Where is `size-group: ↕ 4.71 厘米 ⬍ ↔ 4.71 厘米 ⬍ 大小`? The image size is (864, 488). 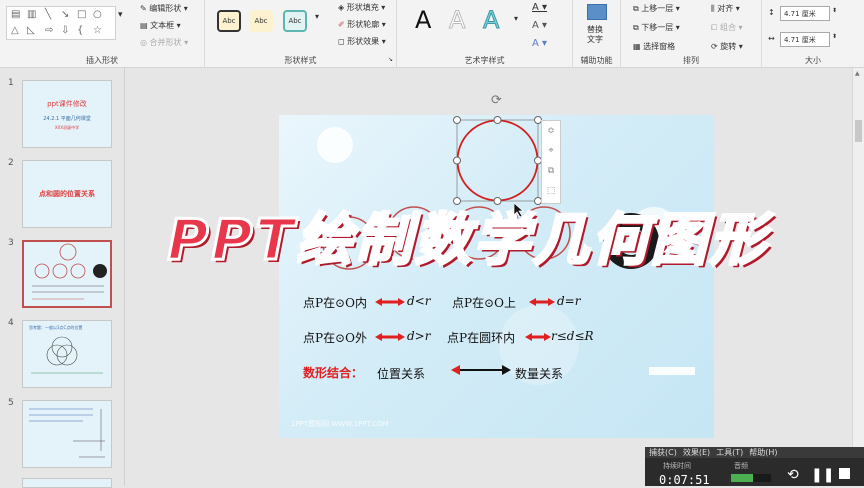
size-group: ↕ 4.71 厘米 ⬍ ↔ 4.71 厘米 ⬍ 大小 is located at coordinates (813, 34).